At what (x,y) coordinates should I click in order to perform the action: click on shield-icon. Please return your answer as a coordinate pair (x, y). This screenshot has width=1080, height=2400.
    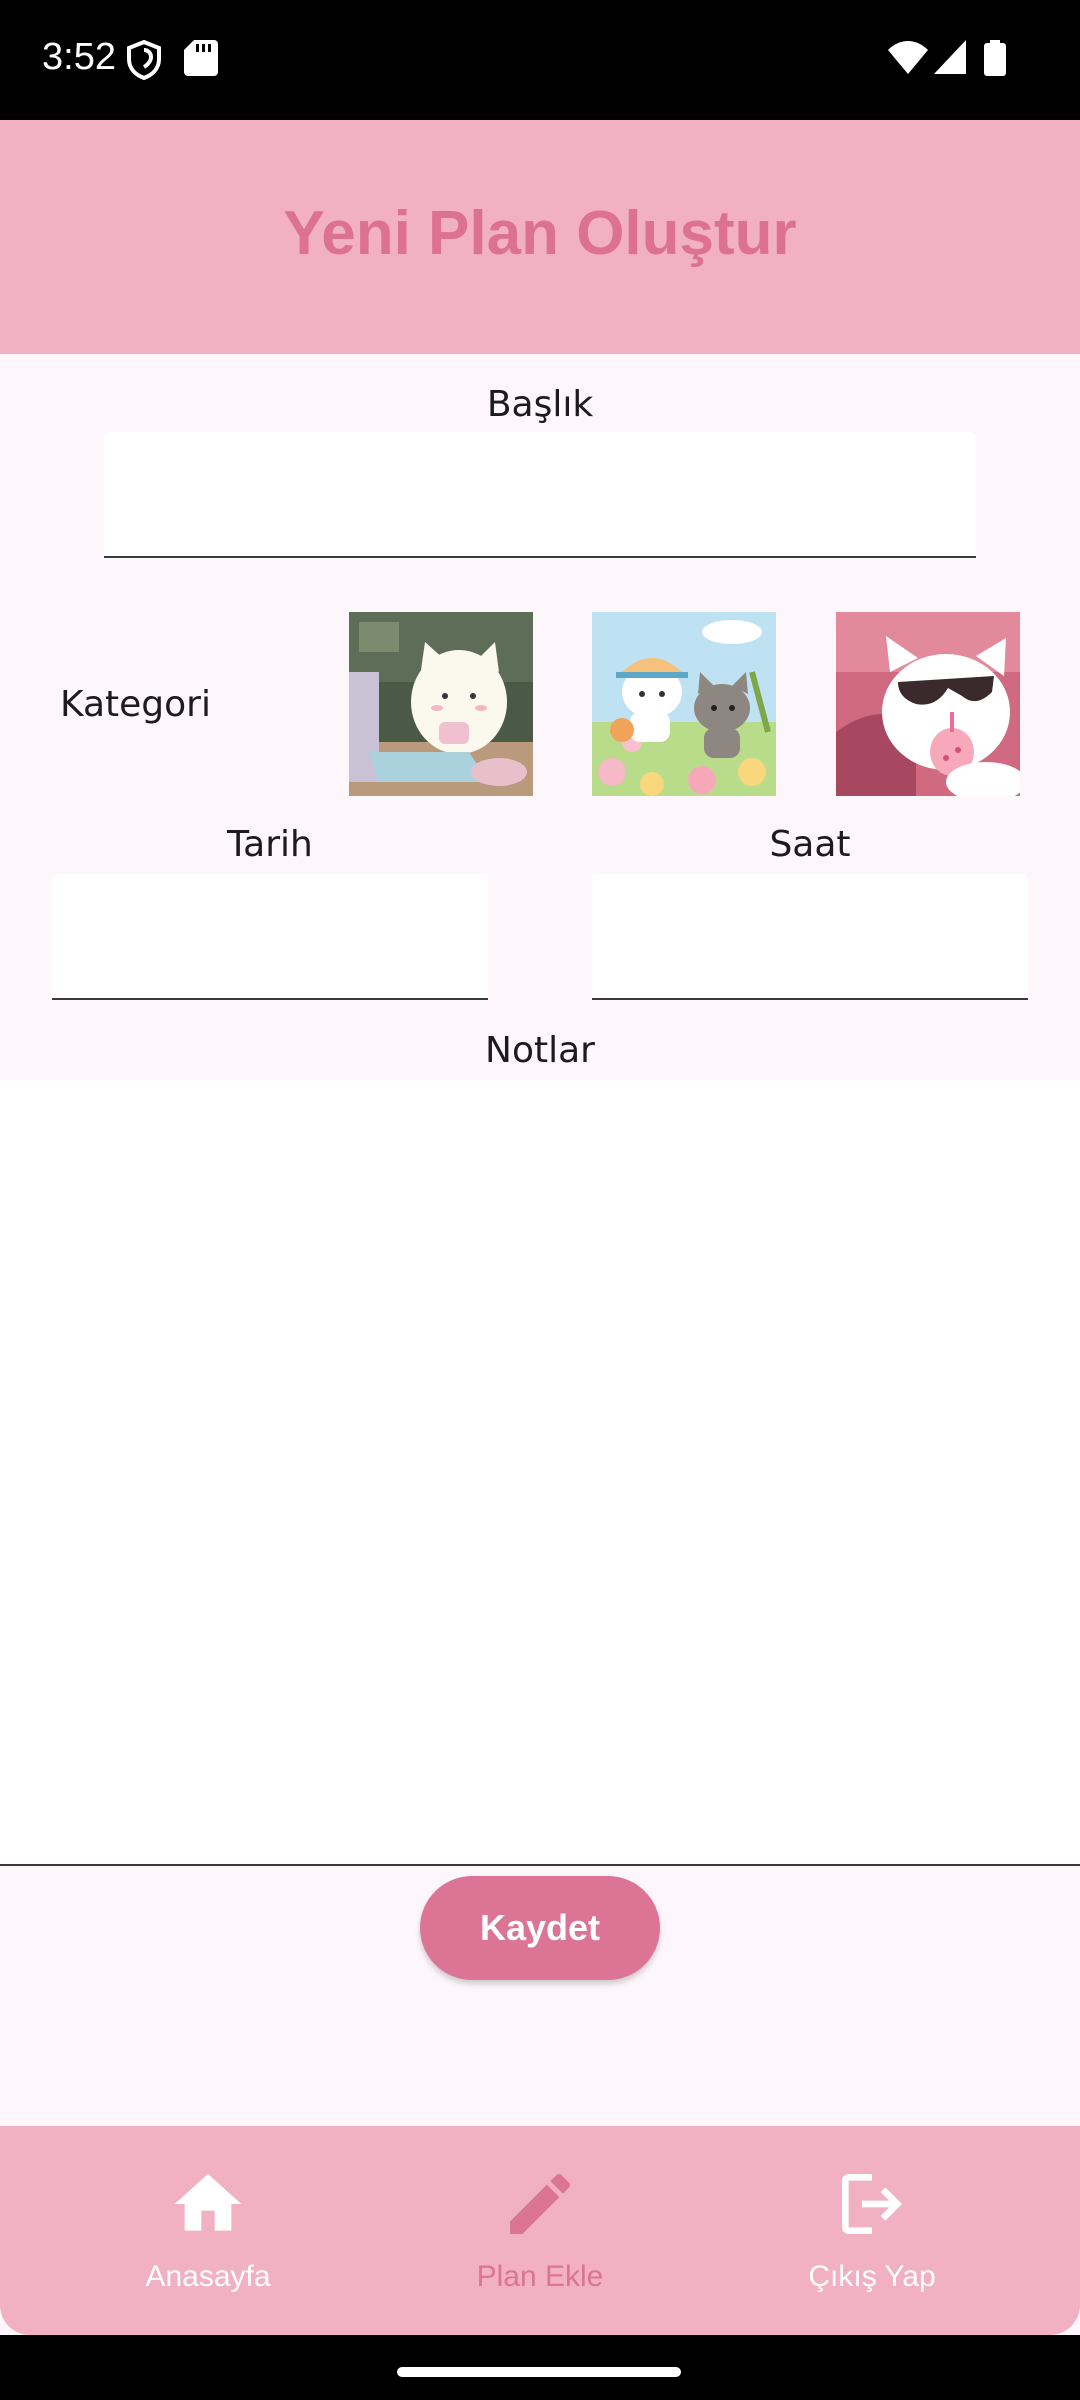
    Looking at the image, I should click on (144, 60).